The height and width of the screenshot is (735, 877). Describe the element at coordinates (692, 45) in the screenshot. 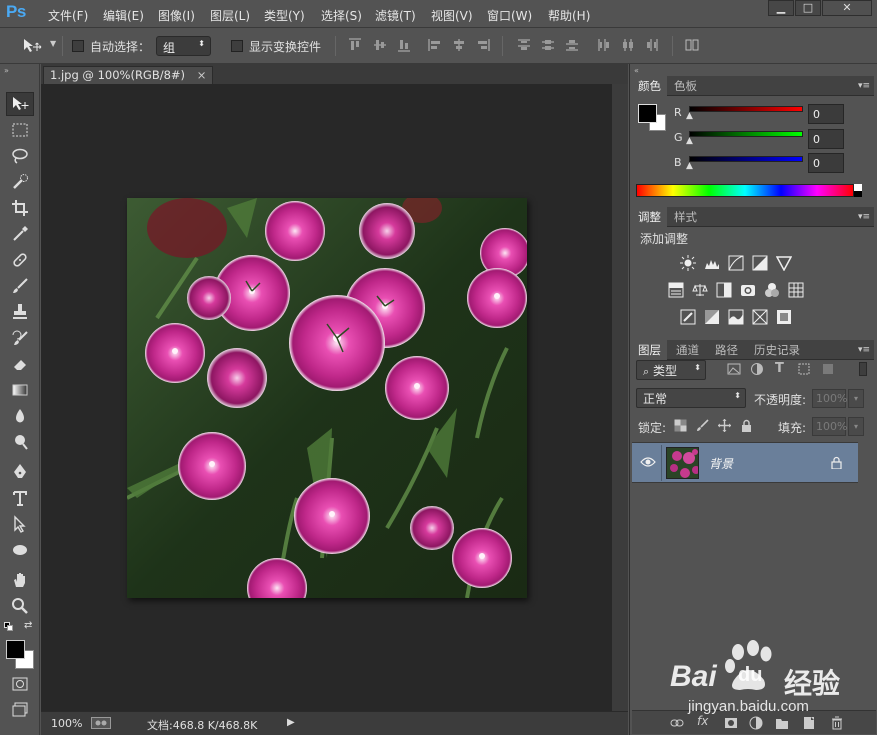

I see `auto-align-layers-icon` at that location.